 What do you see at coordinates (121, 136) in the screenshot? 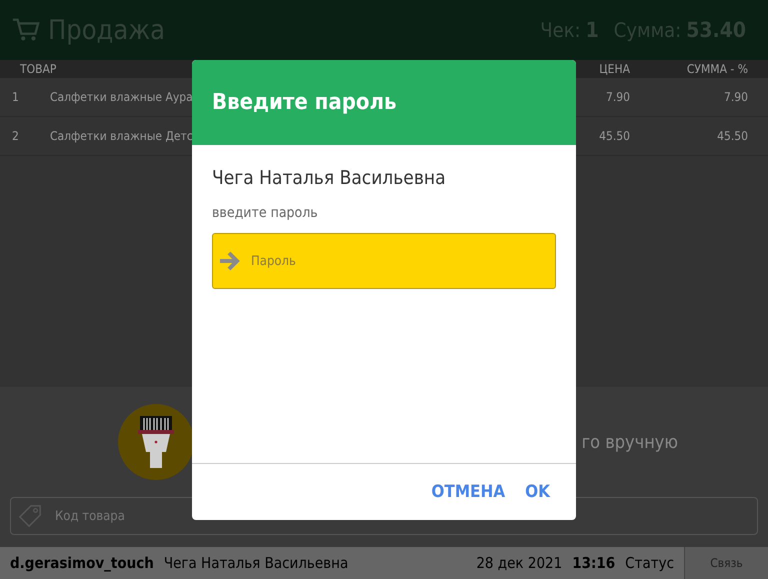
I see `table-cell: Салфетки влажные Детс` at bounding box center [121, 136].